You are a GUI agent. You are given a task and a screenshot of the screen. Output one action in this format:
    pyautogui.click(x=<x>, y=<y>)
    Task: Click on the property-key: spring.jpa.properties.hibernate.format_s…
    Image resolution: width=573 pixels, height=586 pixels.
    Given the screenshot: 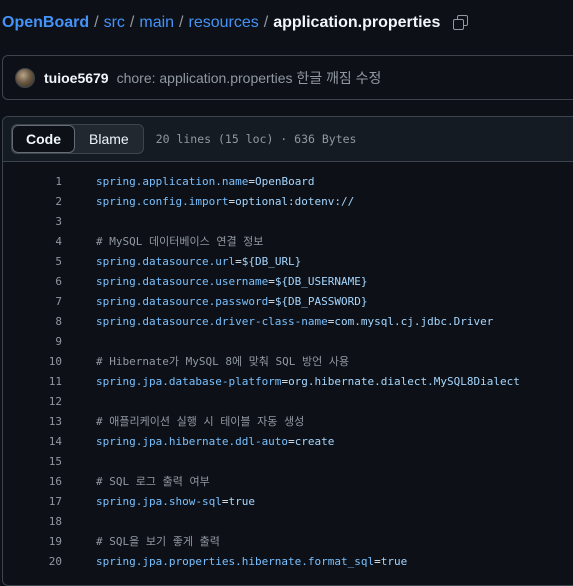 What is the action you would take?
    pyautogui.click(x=235, y=561)
    